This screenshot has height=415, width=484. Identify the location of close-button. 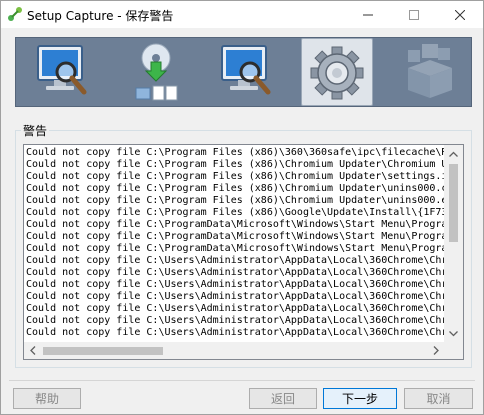
(460, 14).